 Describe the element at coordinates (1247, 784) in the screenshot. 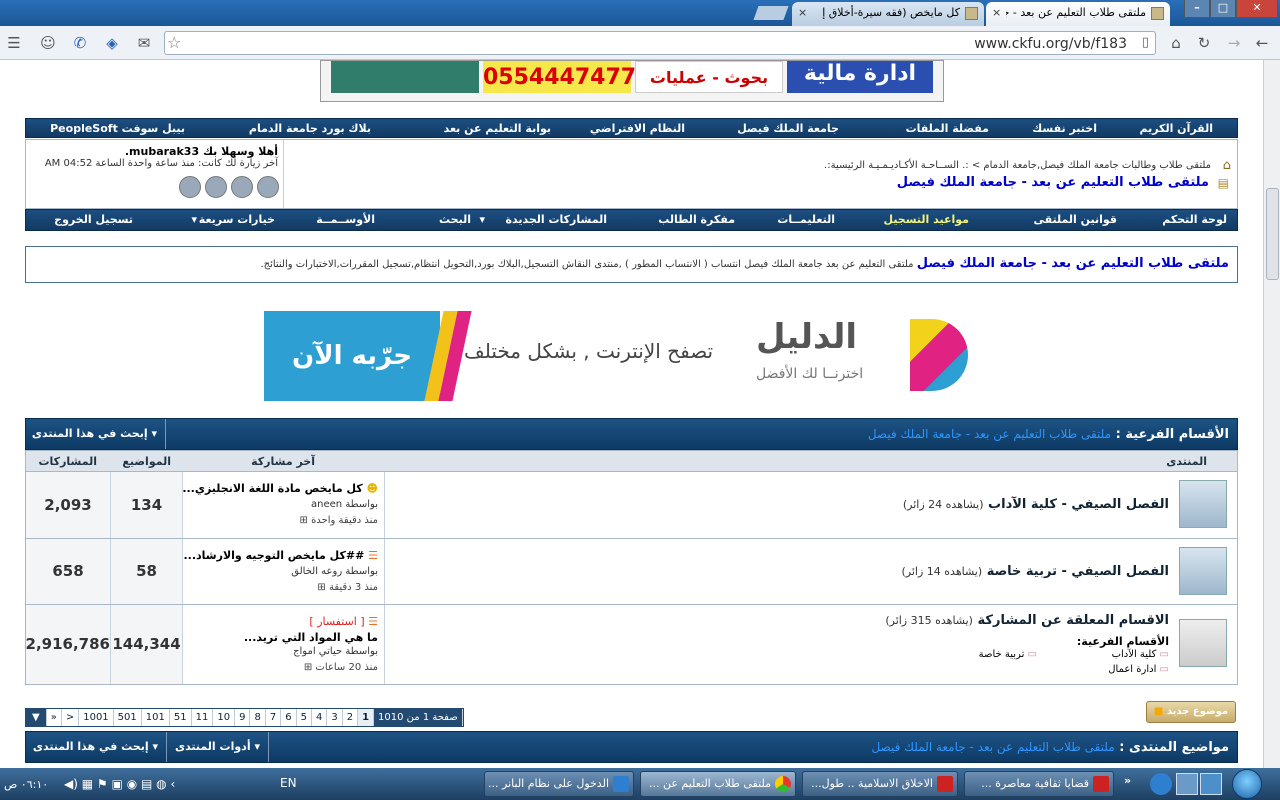

I see `start-button` at that location.